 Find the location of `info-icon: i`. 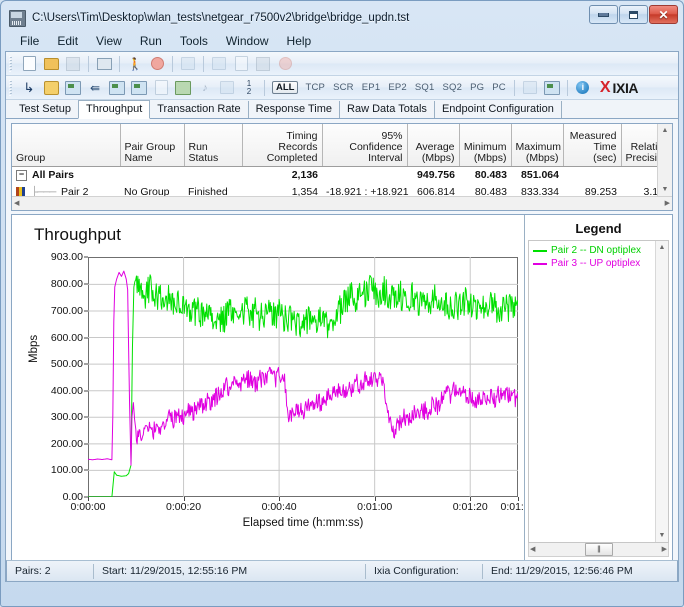

info-icon: i is located at coordinates (583, 88).